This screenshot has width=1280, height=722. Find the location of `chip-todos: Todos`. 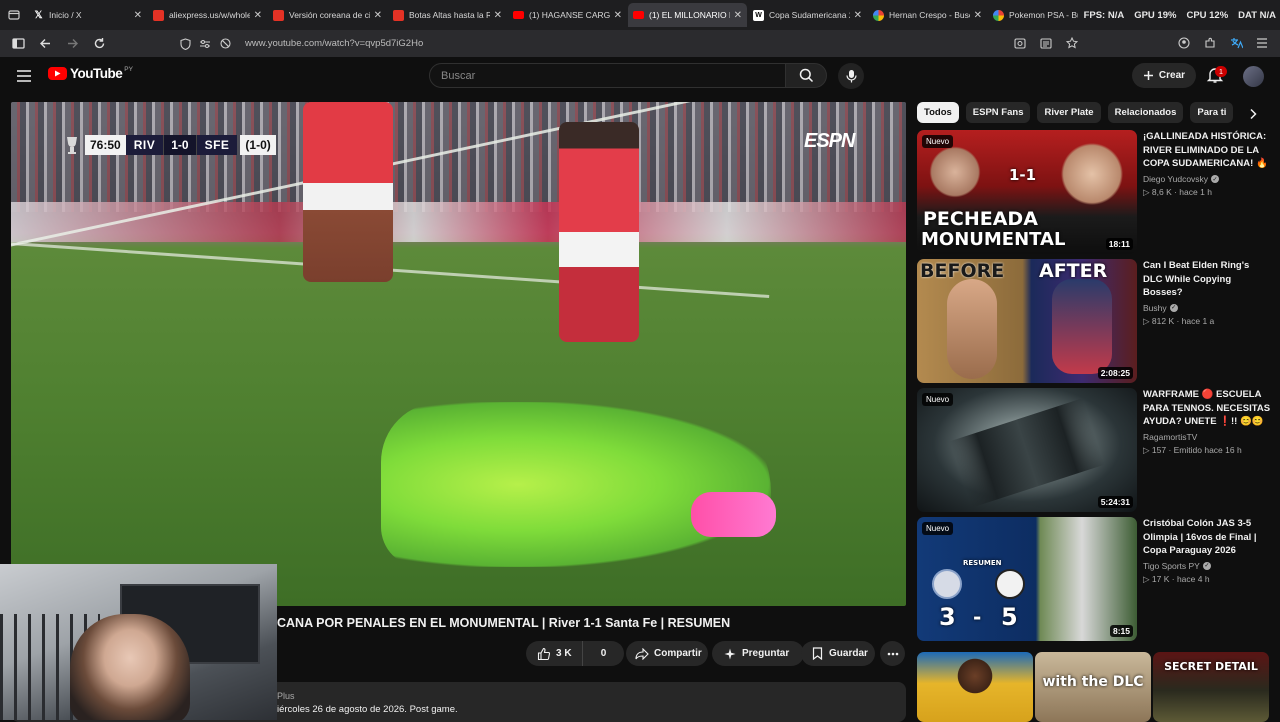

chip-todos: Todos is located at coordinates (938, 112).